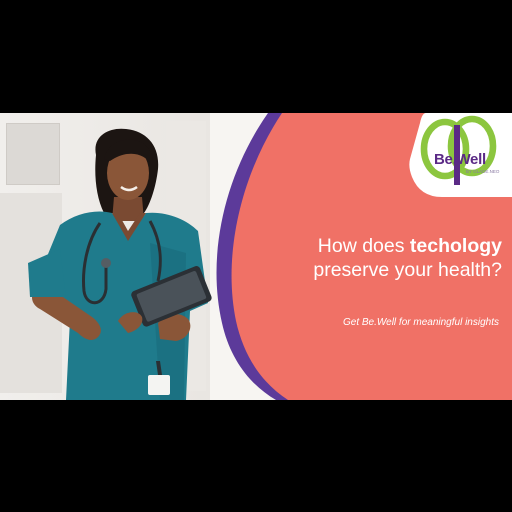  I want to click on headline-prefix: How does, so click(363, 246).